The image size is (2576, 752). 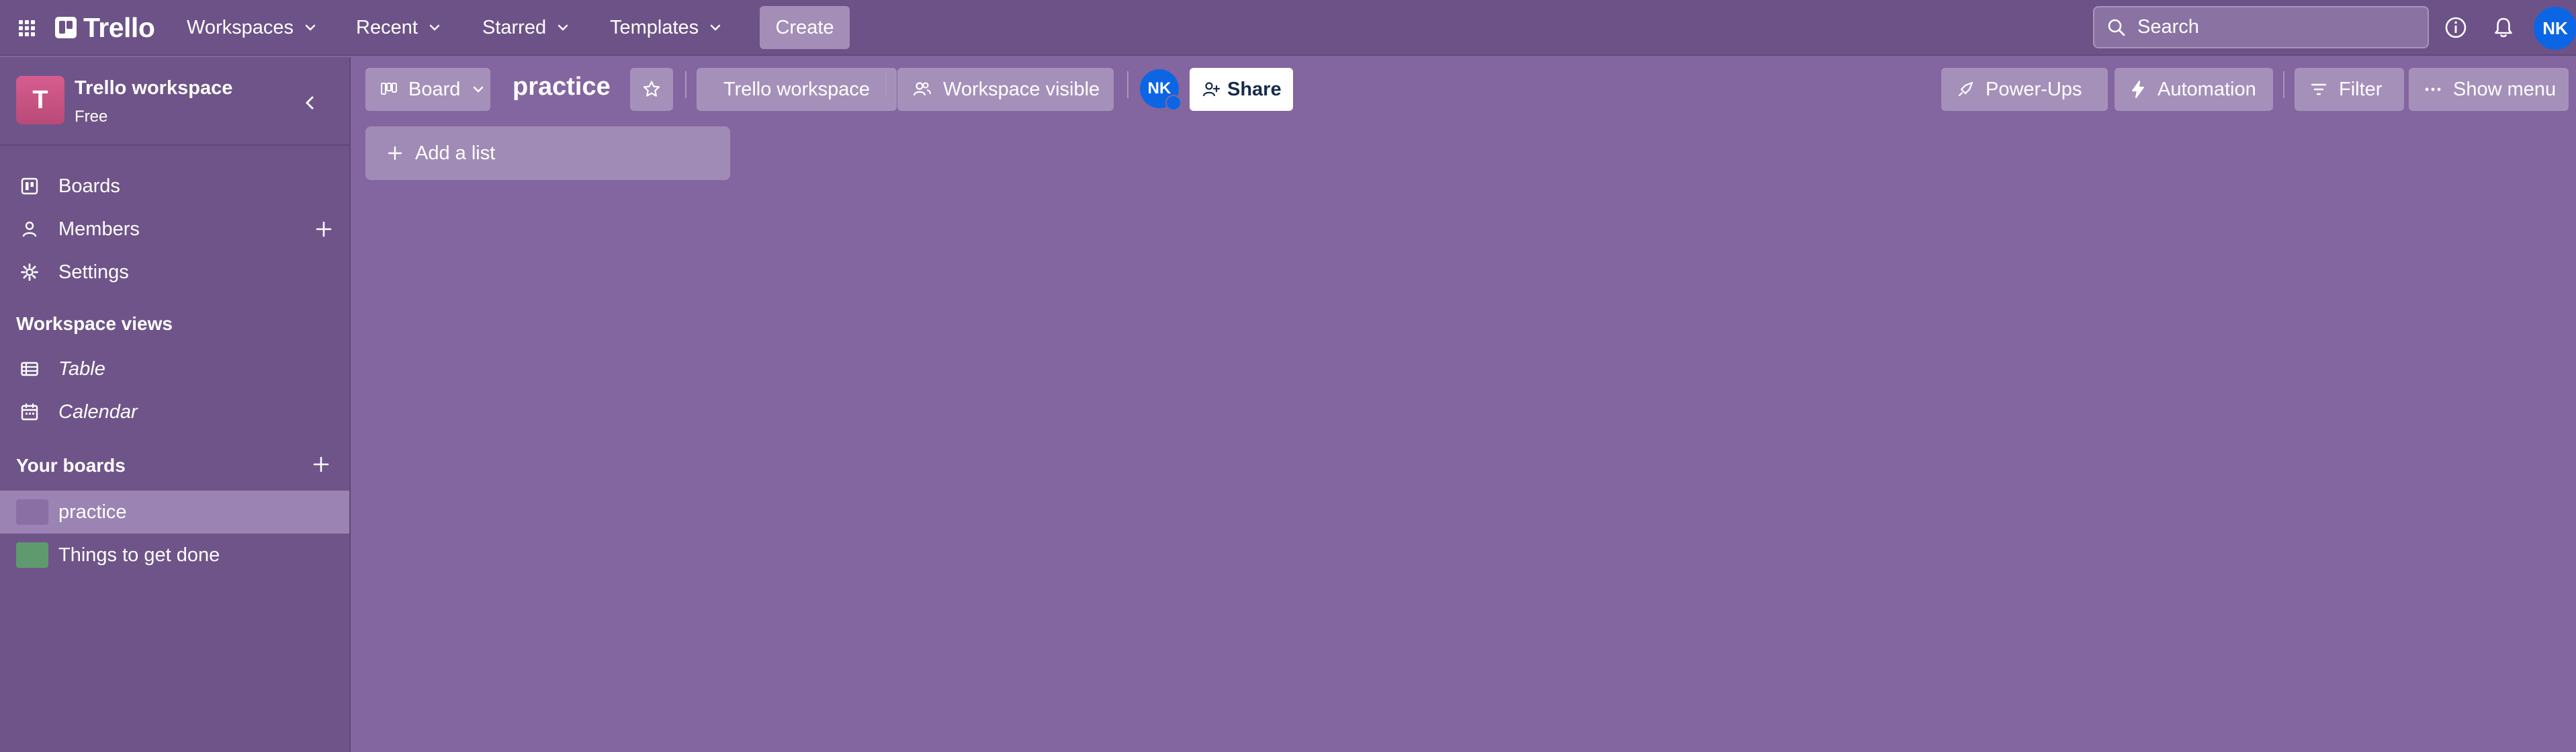 I want to click on show-menu-label: Show menu, so click(x=2505, y=89).